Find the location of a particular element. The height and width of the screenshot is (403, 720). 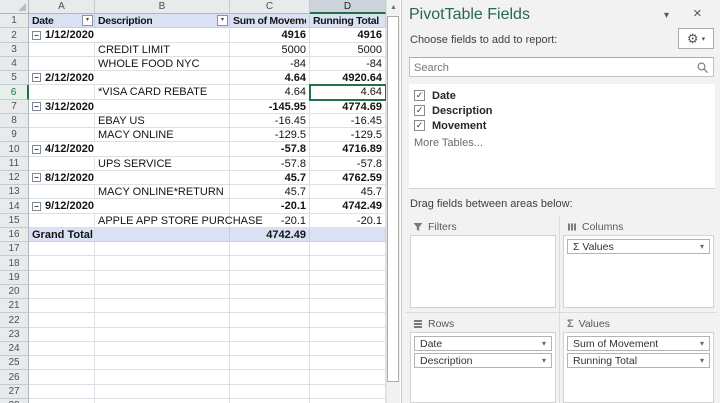

cell-C18 is located at coordinates (270, 263).